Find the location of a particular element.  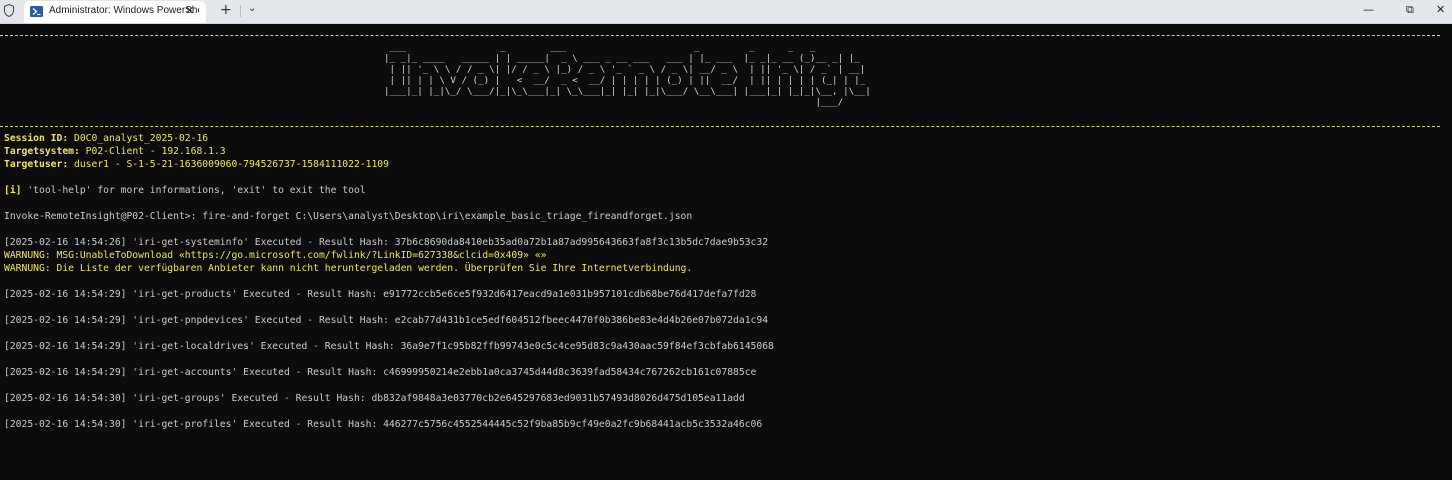

divider is located at coordinates (240, 11).